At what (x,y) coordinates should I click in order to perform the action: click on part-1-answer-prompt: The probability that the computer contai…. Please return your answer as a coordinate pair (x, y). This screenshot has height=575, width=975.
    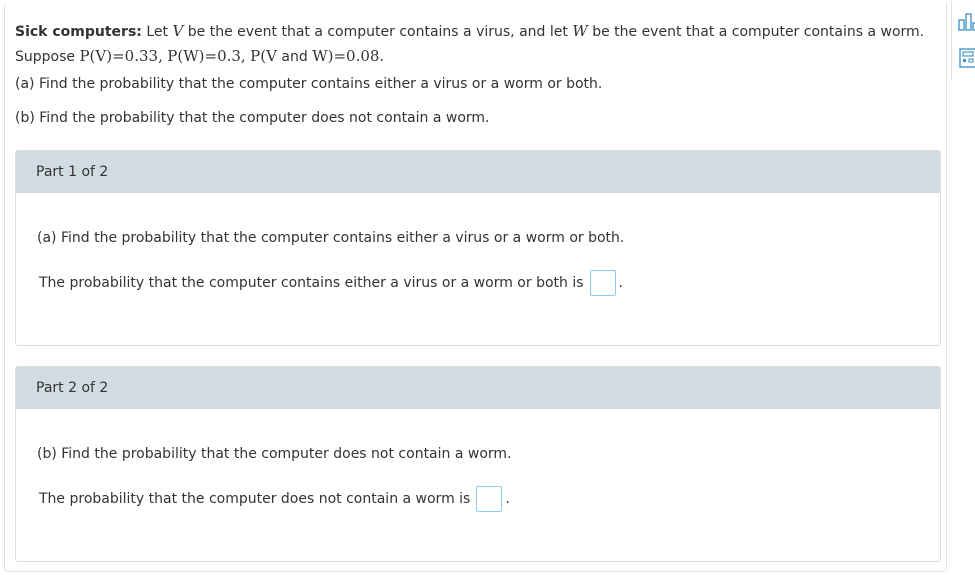
    Looking at the image, I should click on (311, 283).